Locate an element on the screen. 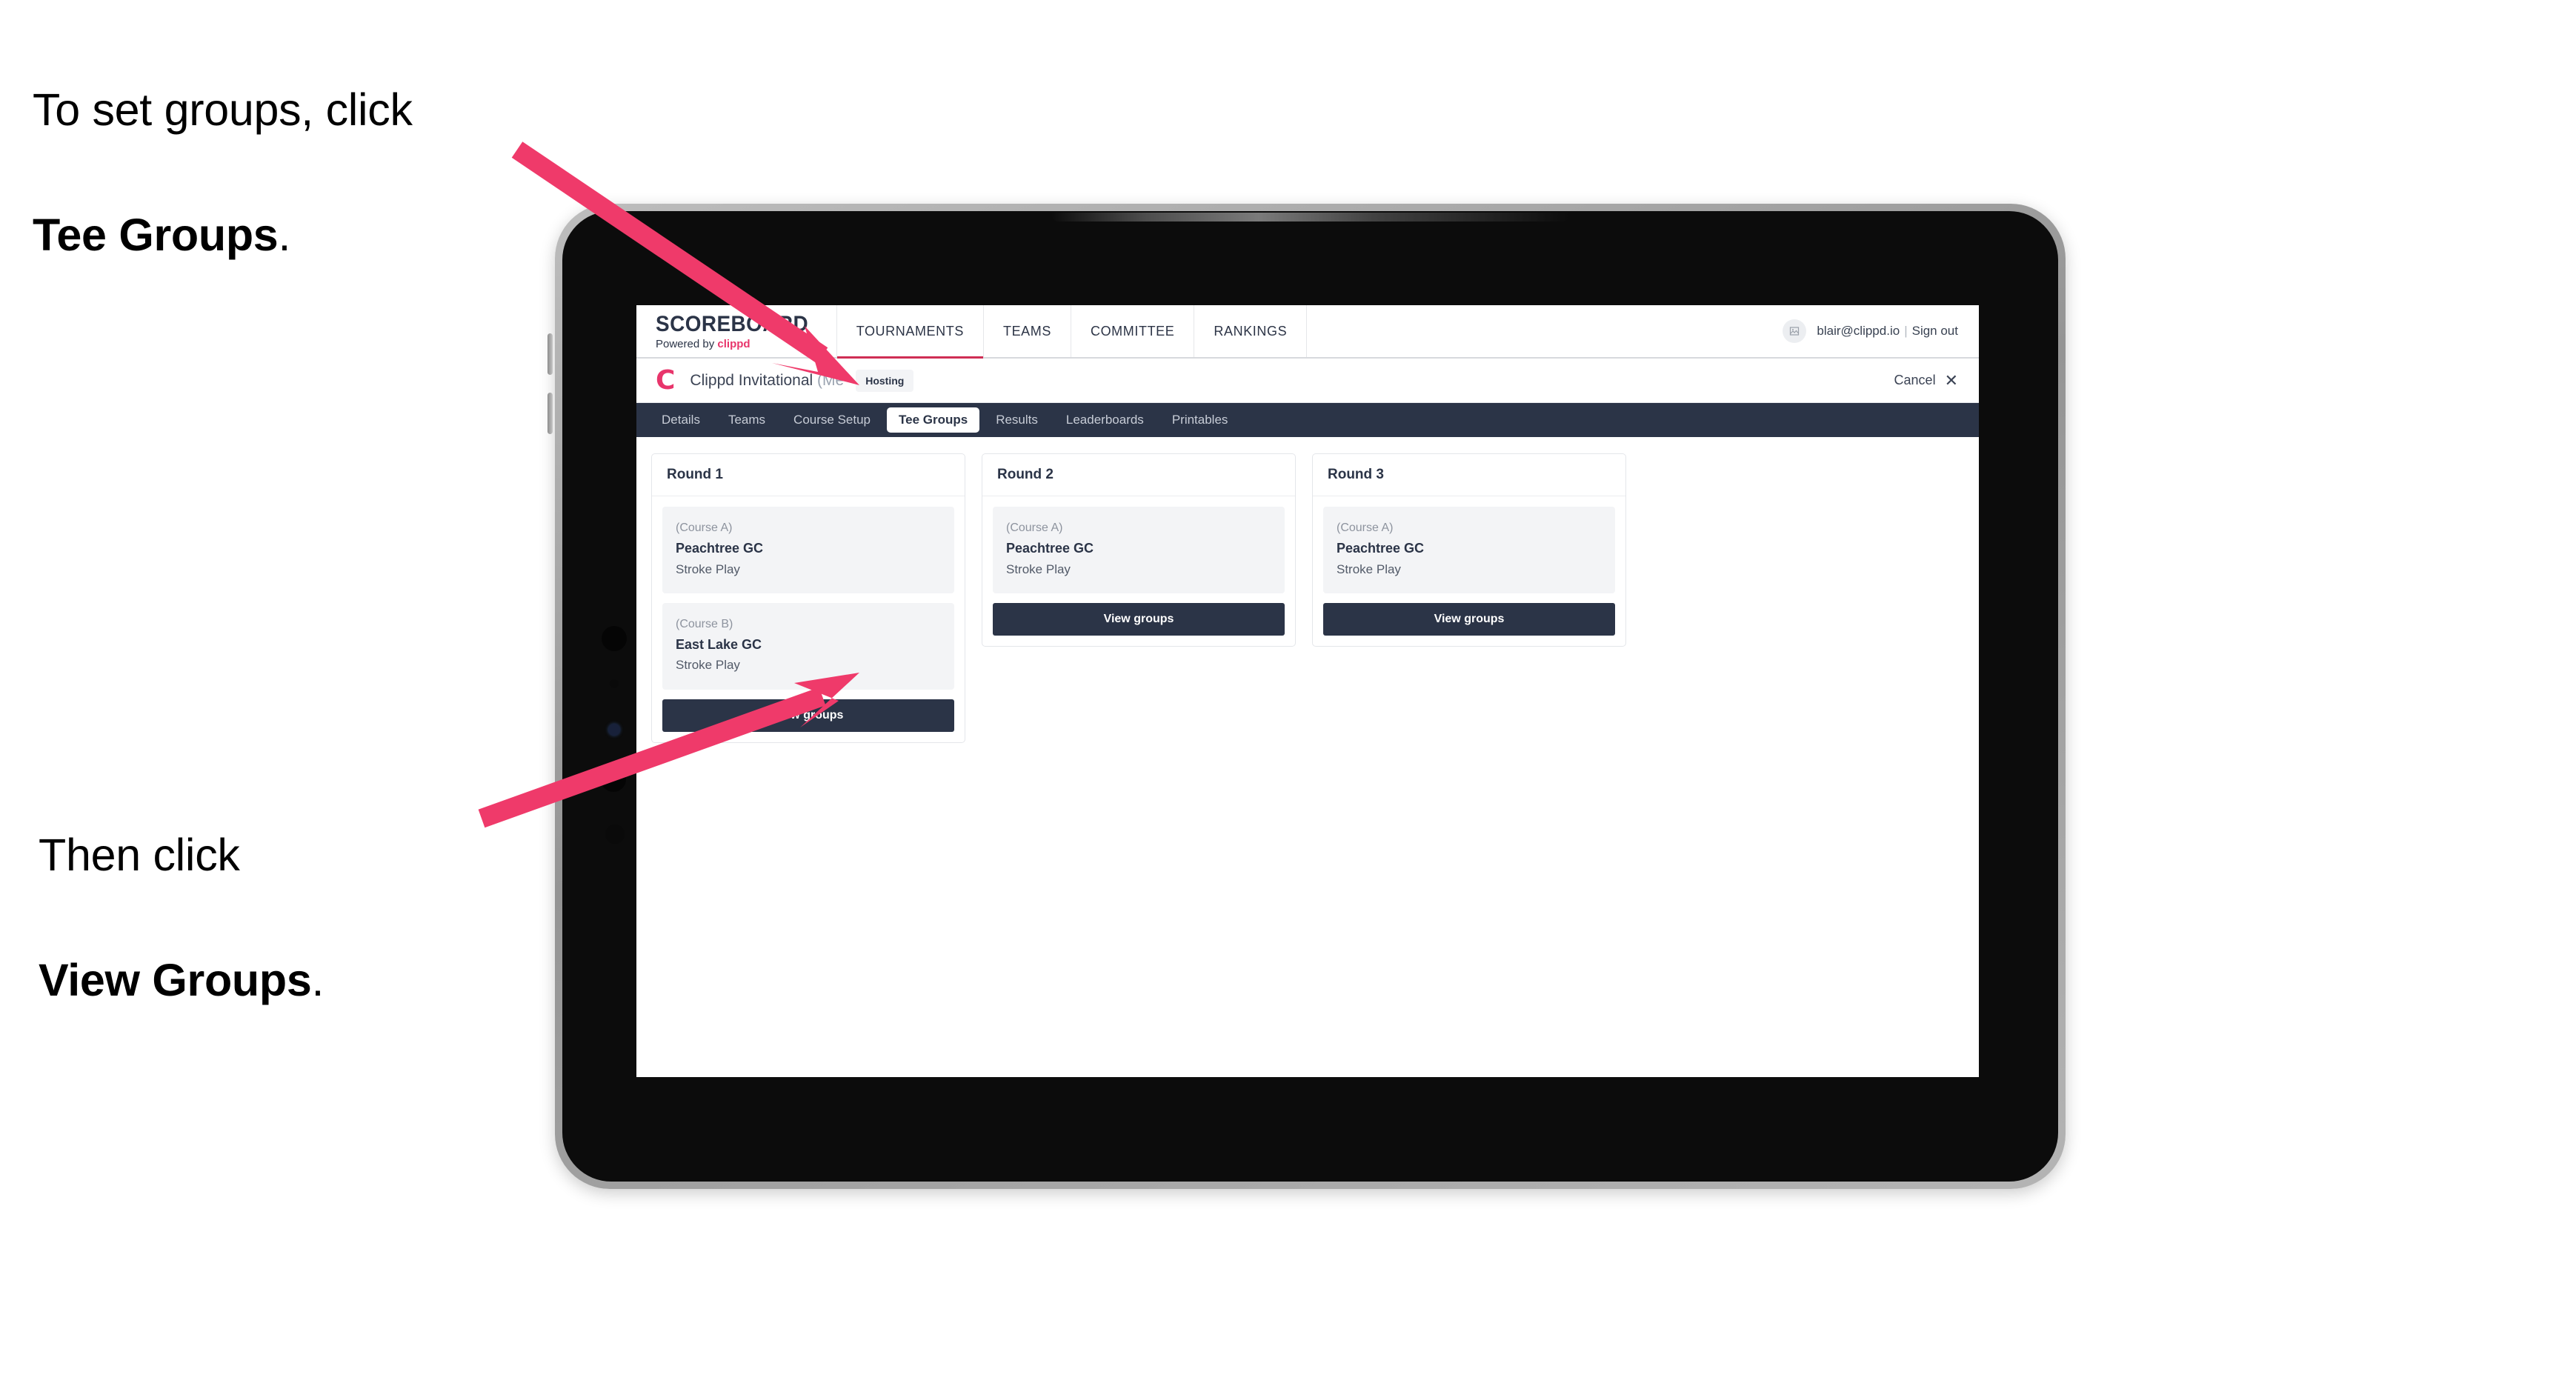 The height and width of the screenshot is (1386, 2576). round-title: Round 2 is located at coordinates (1138, 475).